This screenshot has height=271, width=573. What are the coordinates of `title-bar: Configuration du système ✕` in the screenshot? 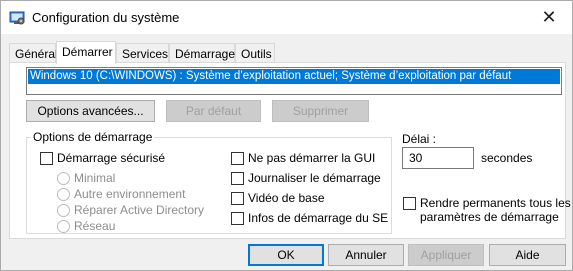 It's located at (286, 17).